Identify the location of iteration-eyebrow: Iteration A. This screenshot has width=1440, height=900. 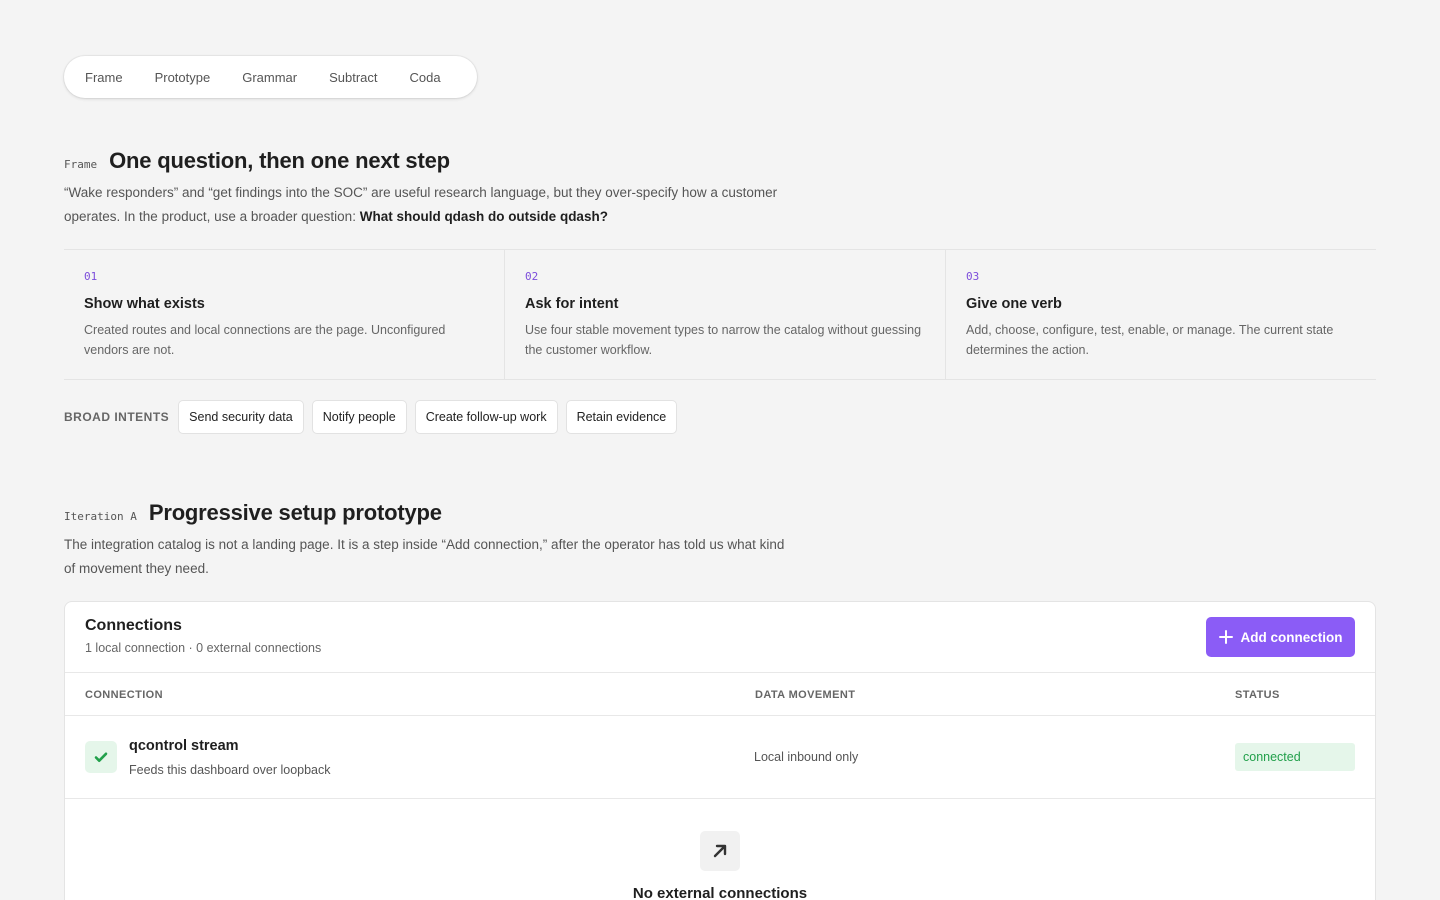
(100, 516).